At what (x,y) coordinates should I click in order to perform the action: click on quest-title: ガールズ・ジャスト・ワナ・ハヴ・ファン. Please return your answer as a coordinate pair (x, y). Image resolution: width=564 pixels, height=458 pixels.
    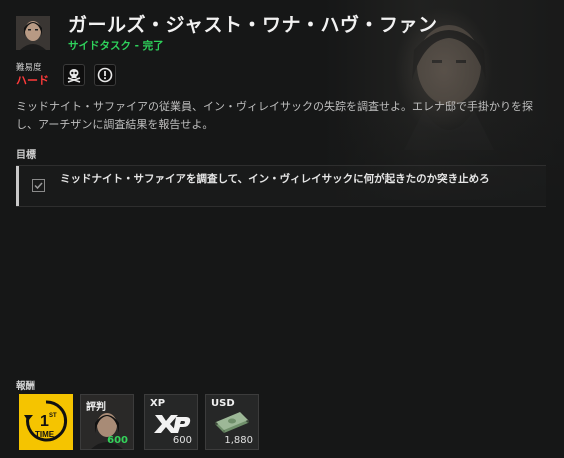
    Looking at the image, I should click on (253, 25).